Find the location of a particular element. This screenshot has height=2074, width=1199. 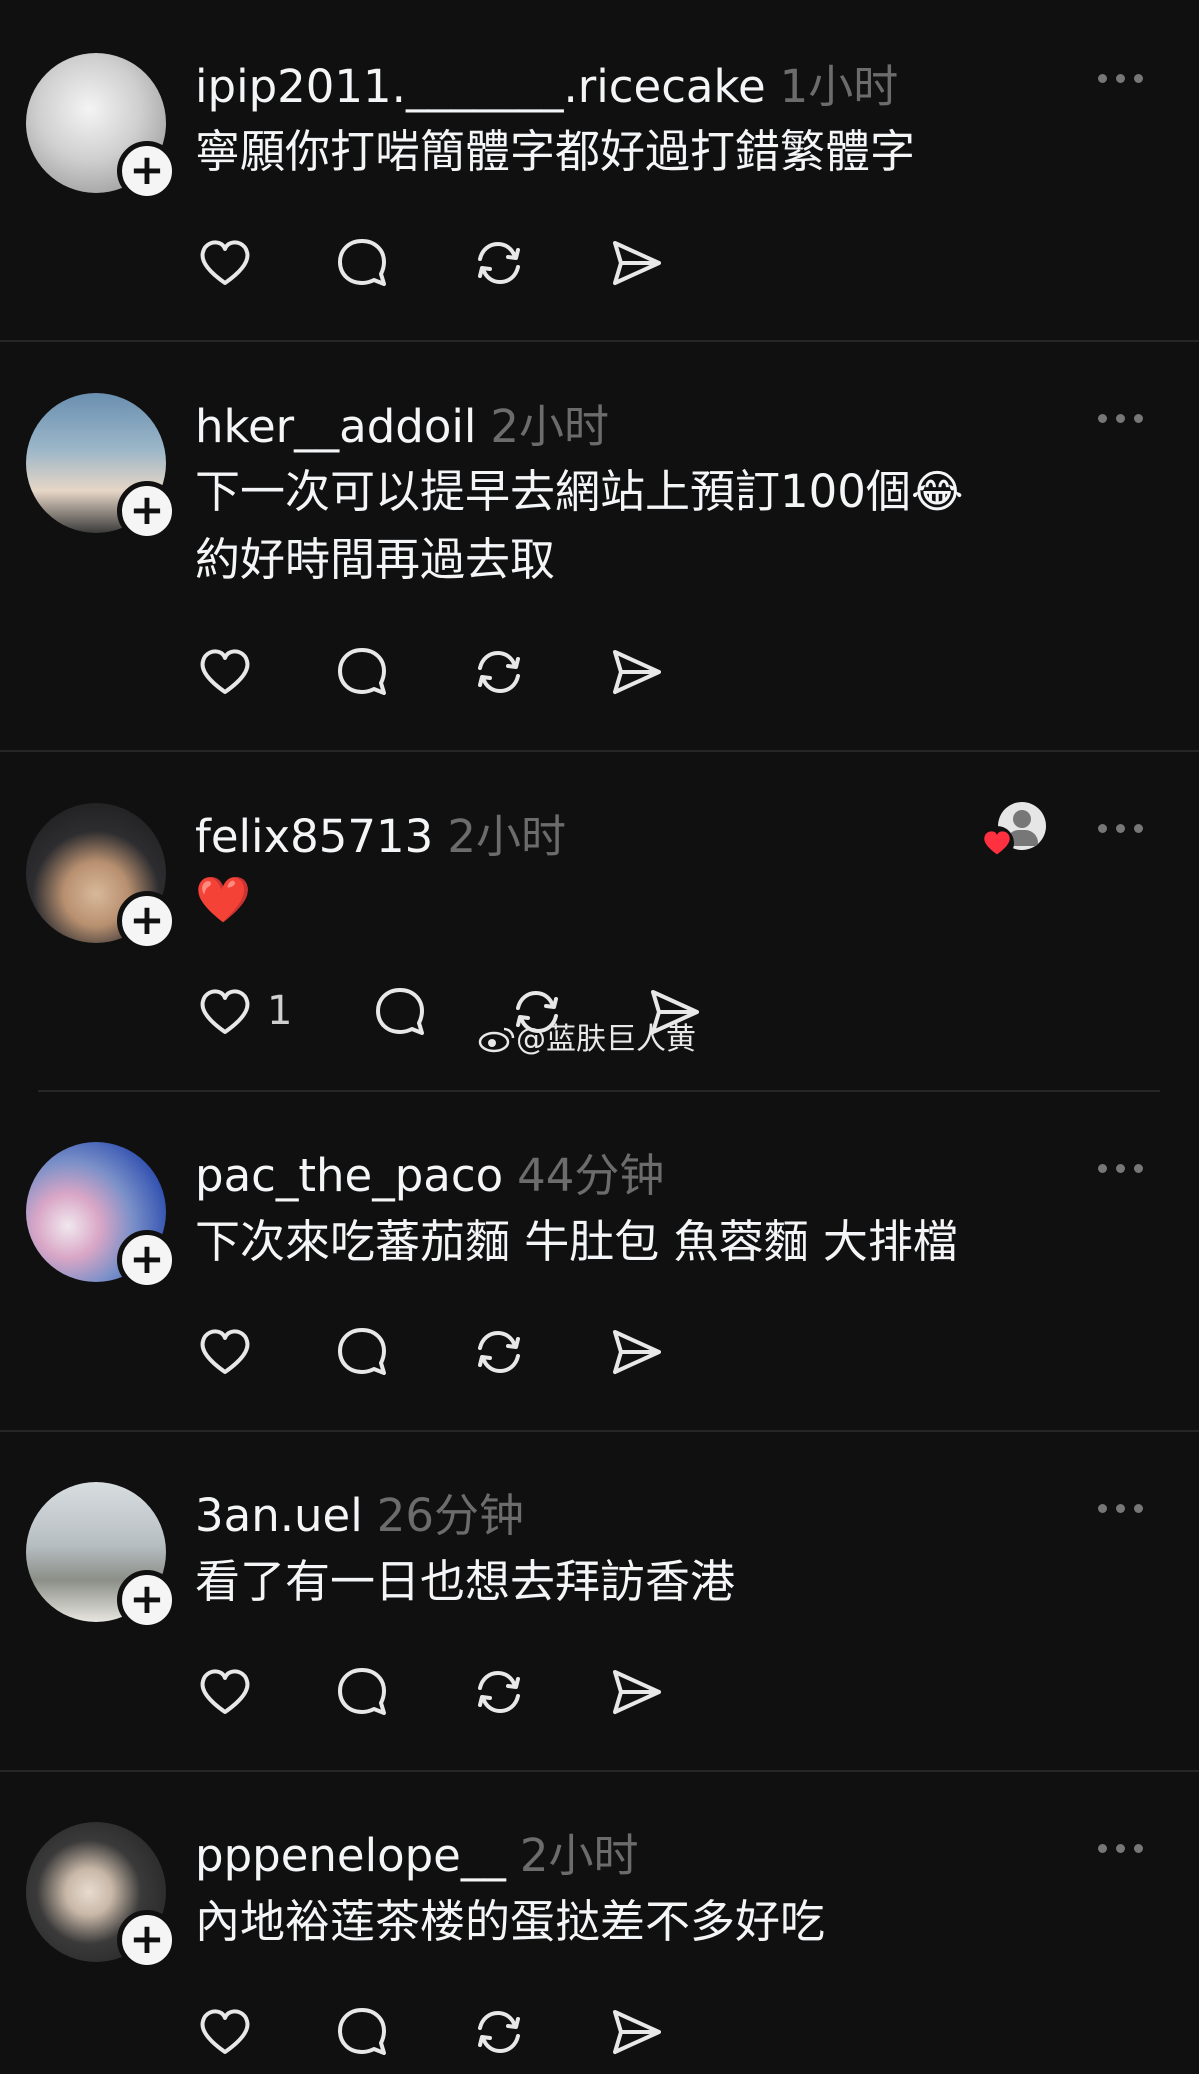

username: 3an.uel is located at coordinates (279, 1515).